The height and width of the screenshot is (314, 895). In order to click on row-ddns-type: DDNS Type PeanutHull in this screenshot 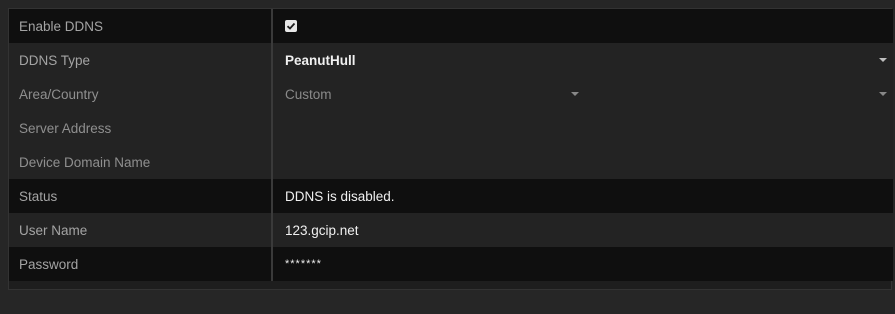, I will do `click(451, 60)`.